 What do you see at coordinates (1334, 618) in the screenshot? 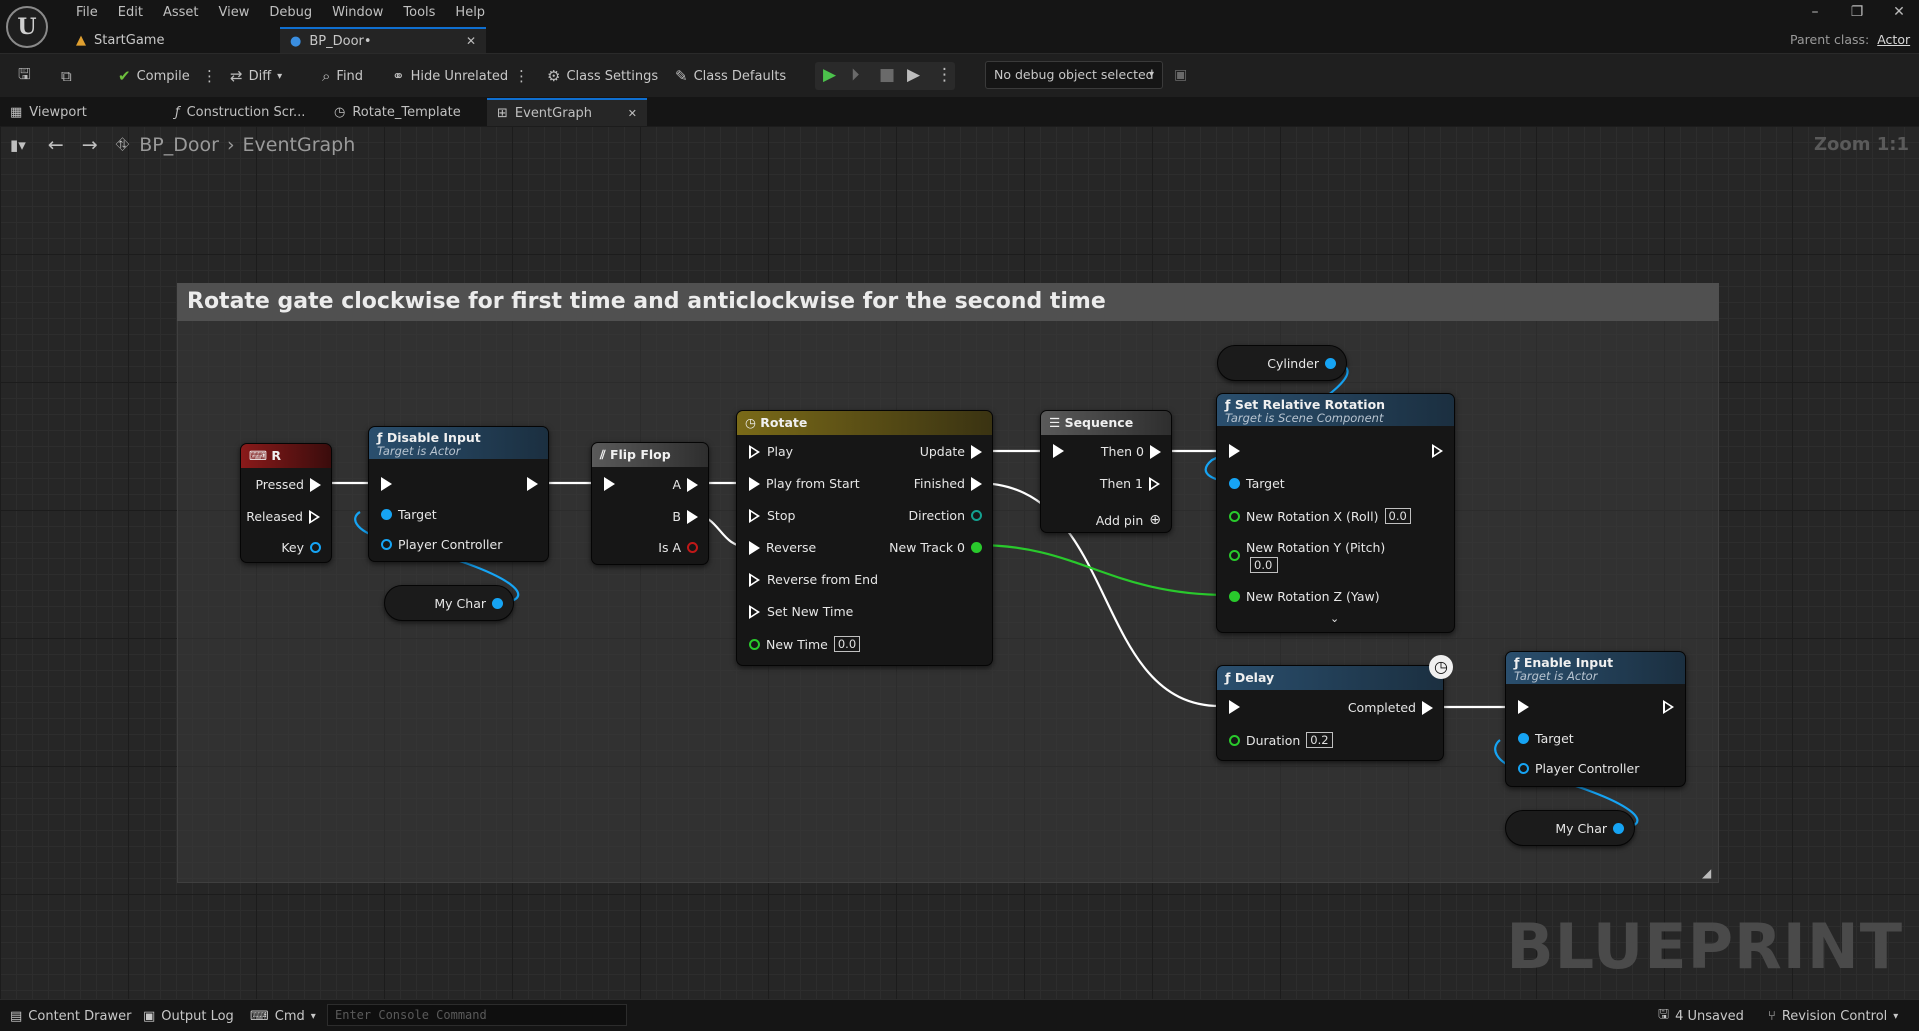
I see `expand-chevron-icon: ⌄` at bounding box center [1334, 618].